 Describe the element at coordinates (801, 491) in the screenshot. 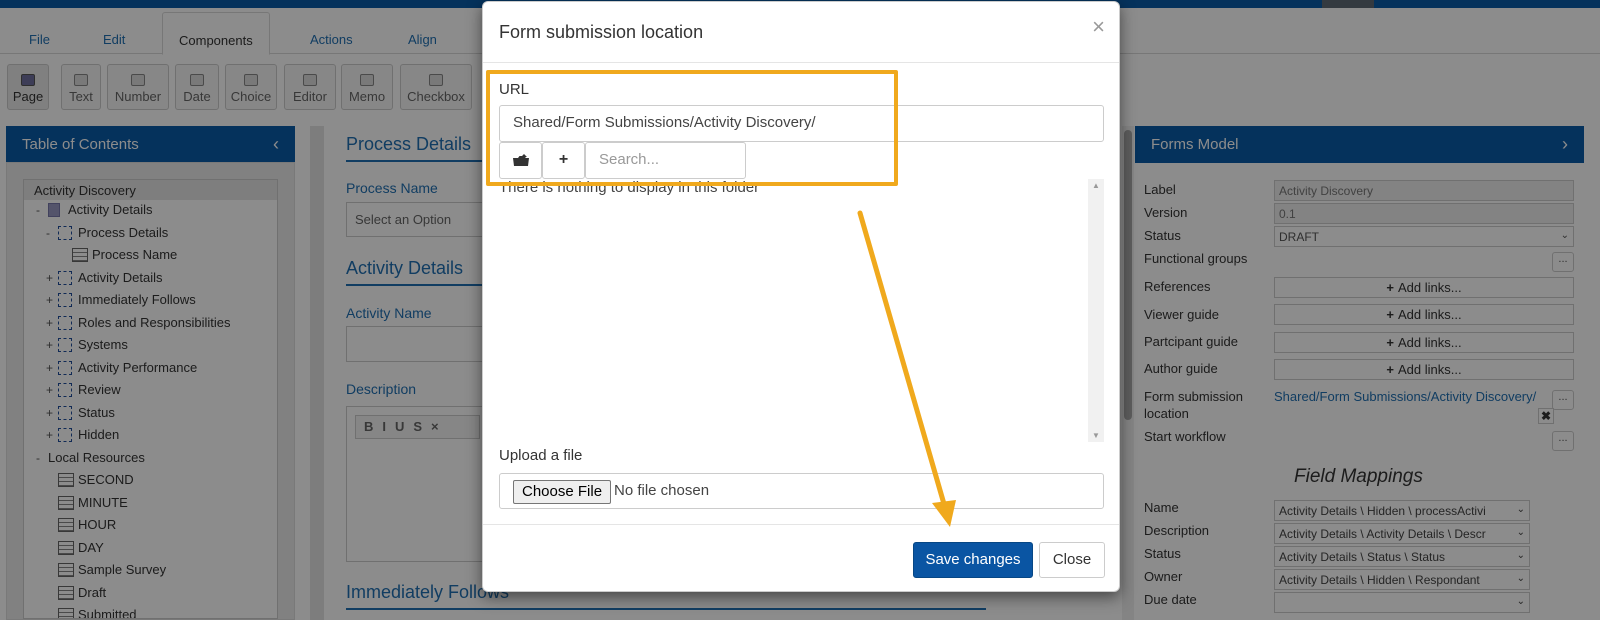

I see `file-upload-field: Choose File No file chosen` at that location.